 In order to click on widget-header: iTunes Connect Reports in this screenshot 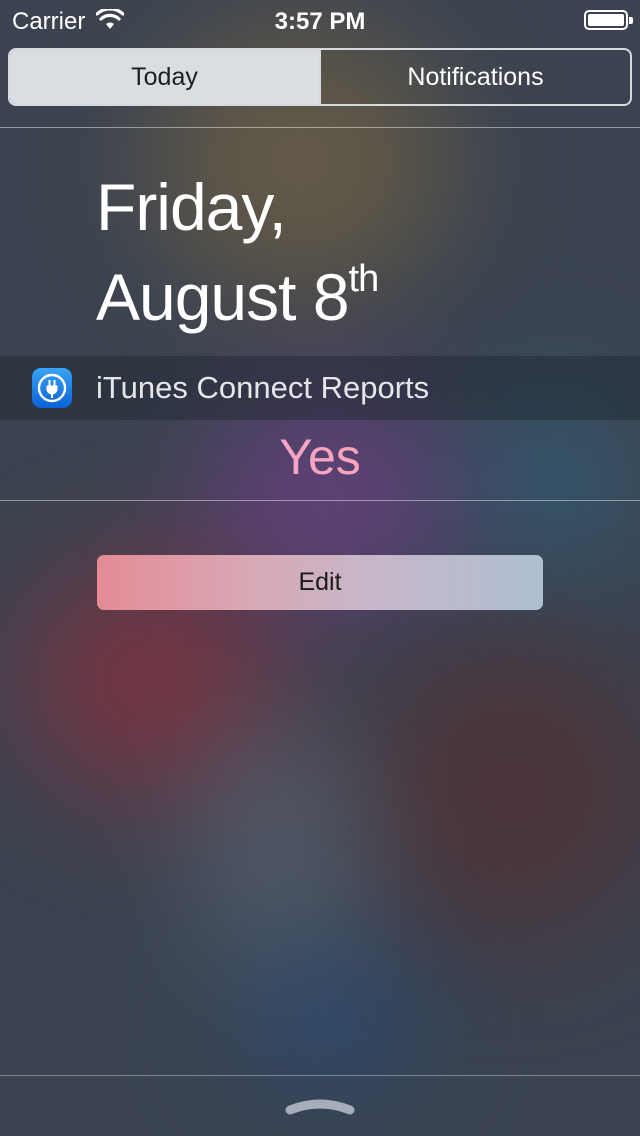, I will do `click(320, 388)`.